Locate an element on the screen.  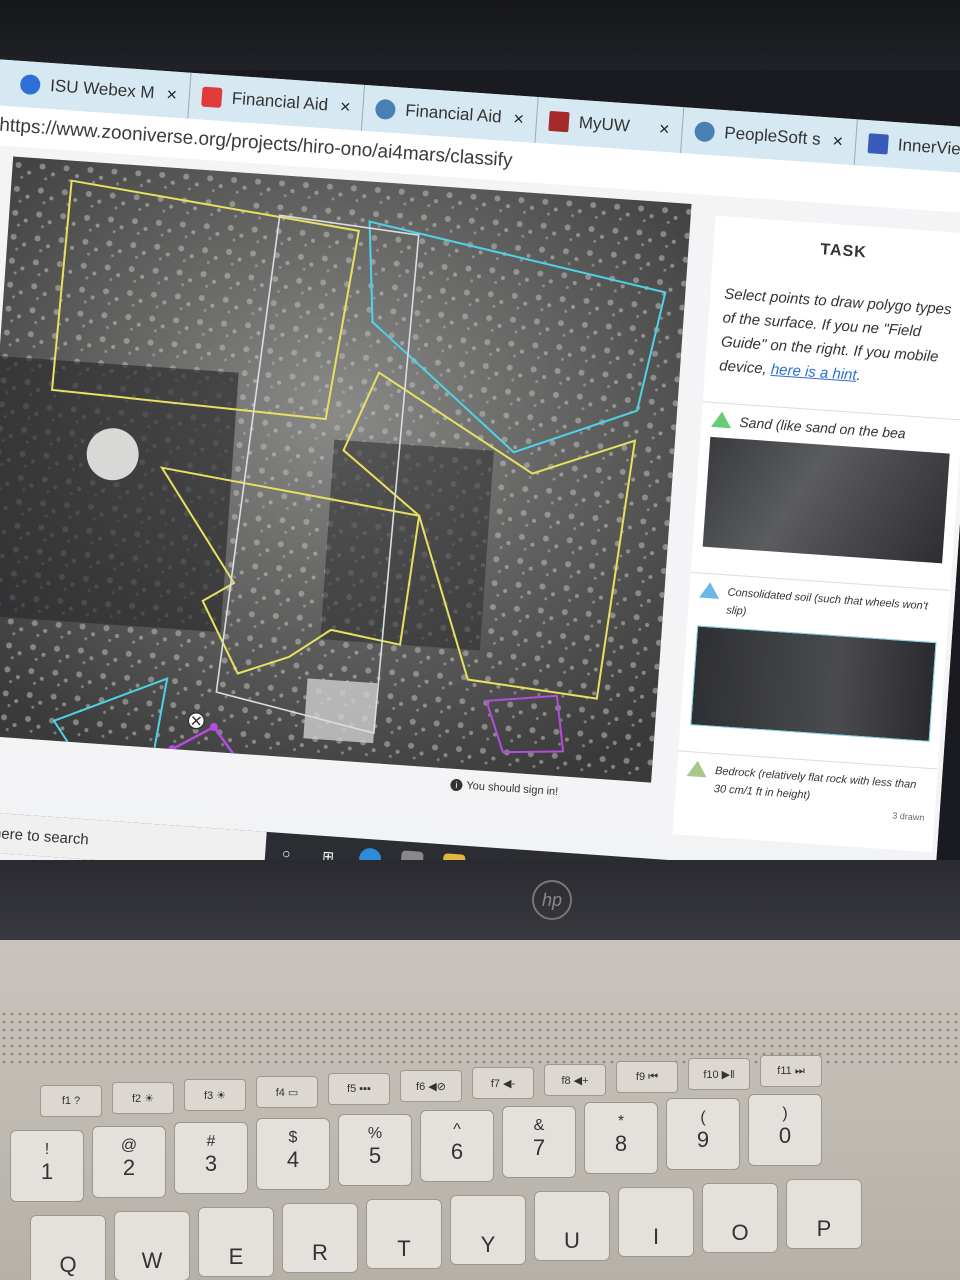
number-key: & 7 is located at coordinates (539, 1142).